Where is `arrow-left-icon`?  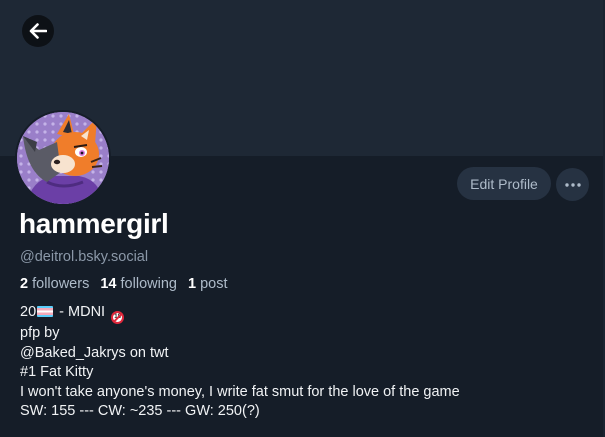
arrow-left-icon is located at coordinates (38, 31).